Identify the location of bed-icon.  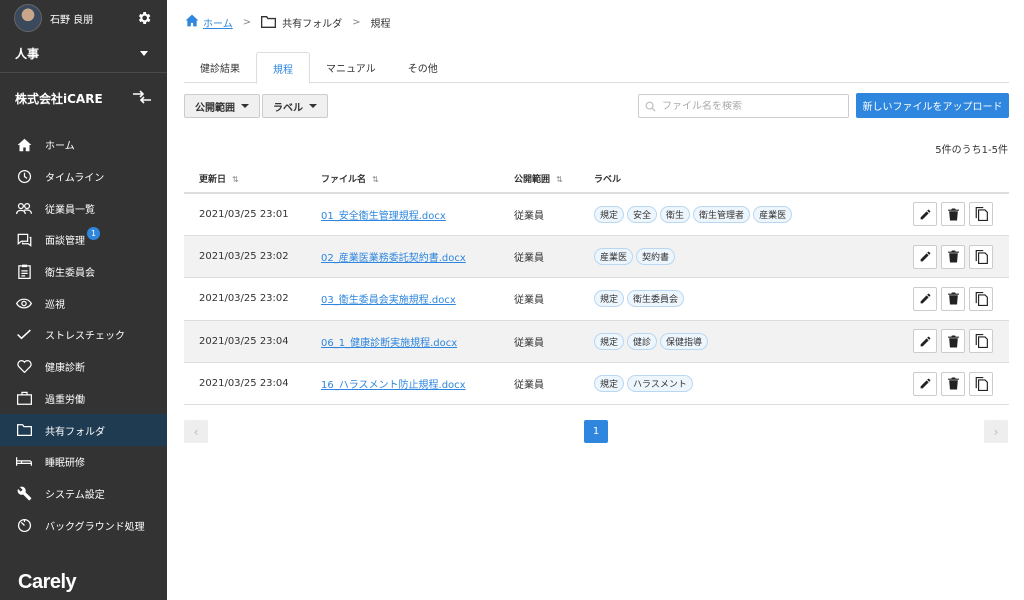
(24, 462).